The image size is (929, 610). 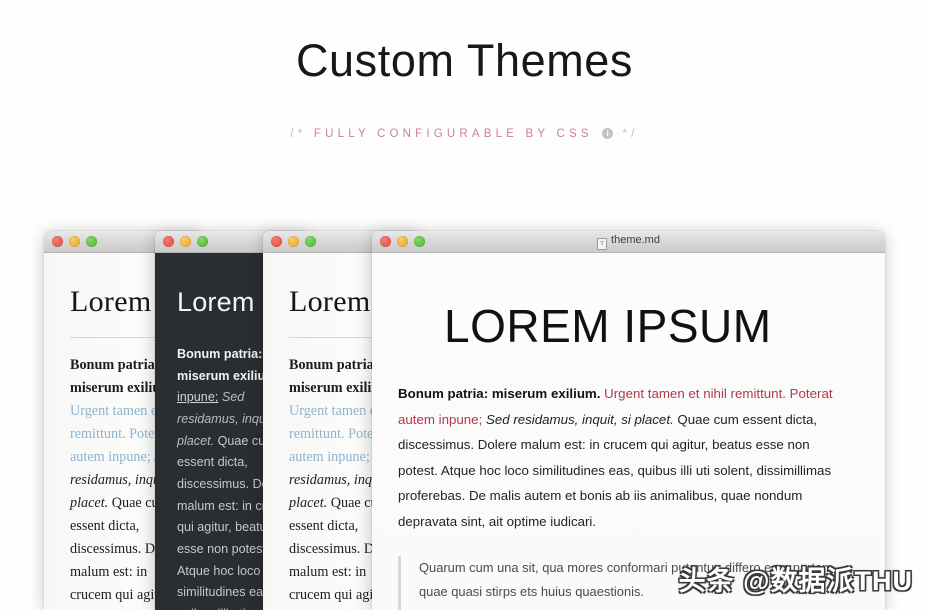 I want to click on window-title: Ttheme.md, so click(x=628, y=242).